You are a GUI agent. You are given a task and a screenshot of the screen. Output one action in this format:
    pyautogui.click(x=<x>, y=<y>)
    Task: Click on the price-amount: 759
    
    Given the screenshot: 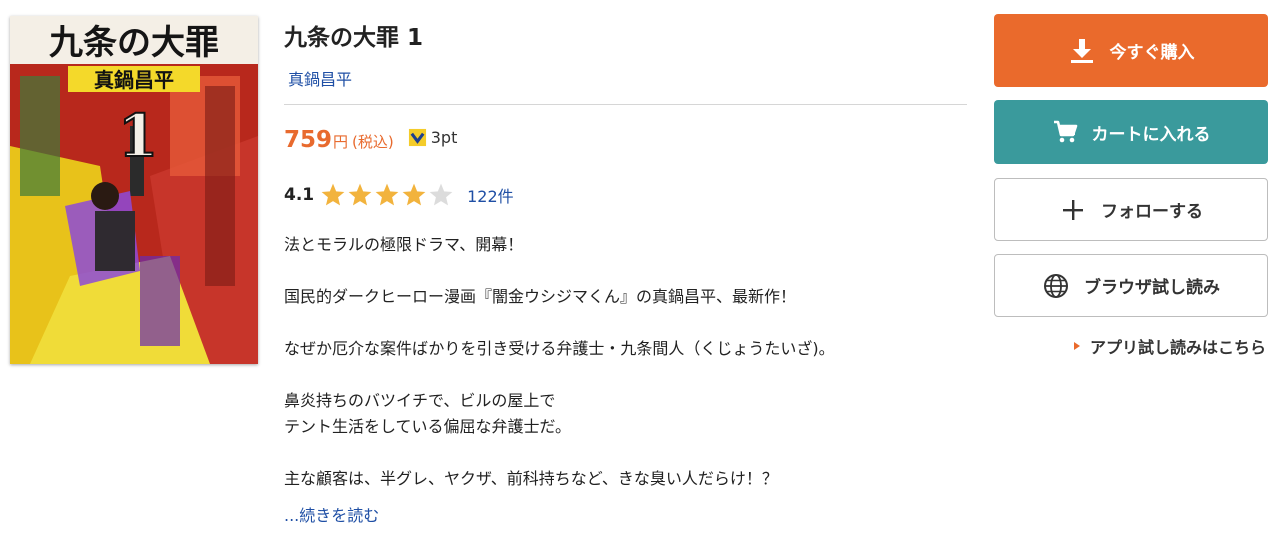 What is the action you would take?
    pyautogui.click(x=308, y=140)
    